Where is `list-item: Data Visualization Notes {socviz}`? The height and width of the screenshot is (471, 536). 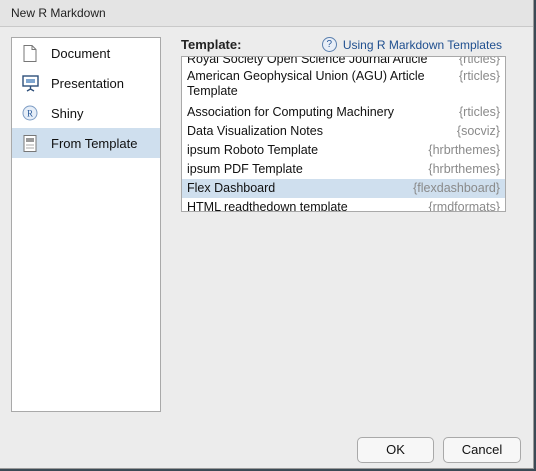
list-item: Data Visualization Notes {socviz} is located at coordinates (343, 131).